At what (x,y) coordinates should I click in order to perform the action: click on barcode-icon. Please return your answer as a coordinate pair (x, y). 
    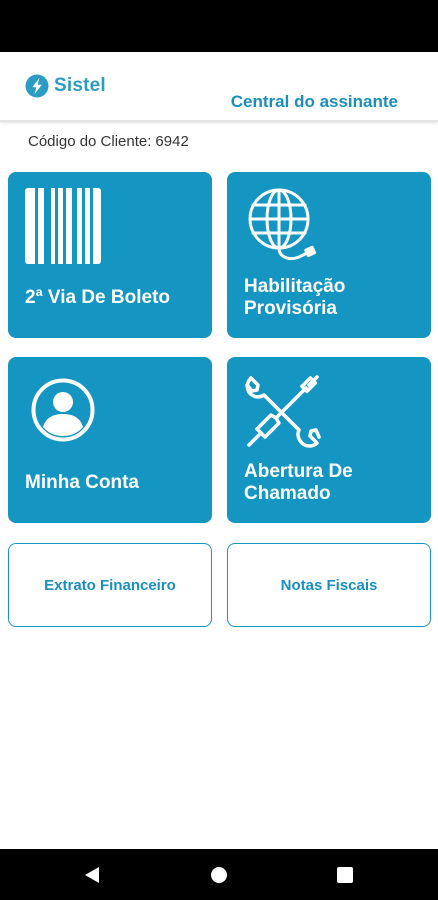
    Looking at the image, I should click on (63, 226).